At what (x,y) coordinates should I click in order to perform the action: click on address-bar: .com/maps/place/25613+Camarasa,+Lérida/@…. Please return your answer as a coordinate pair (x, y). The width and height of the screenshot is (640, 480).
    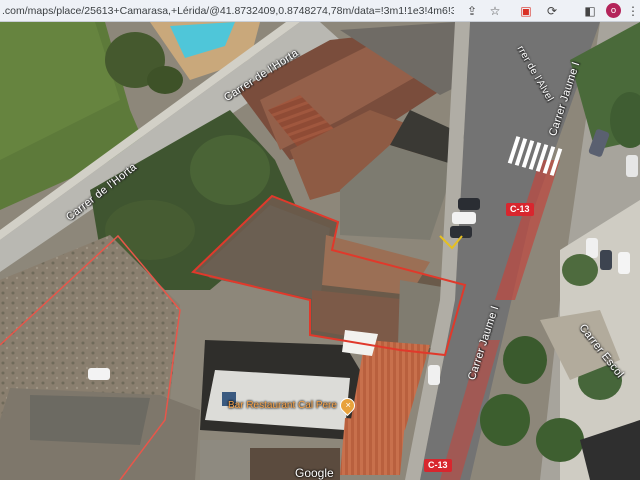
    Looking at the image, I should click on (228, 11).